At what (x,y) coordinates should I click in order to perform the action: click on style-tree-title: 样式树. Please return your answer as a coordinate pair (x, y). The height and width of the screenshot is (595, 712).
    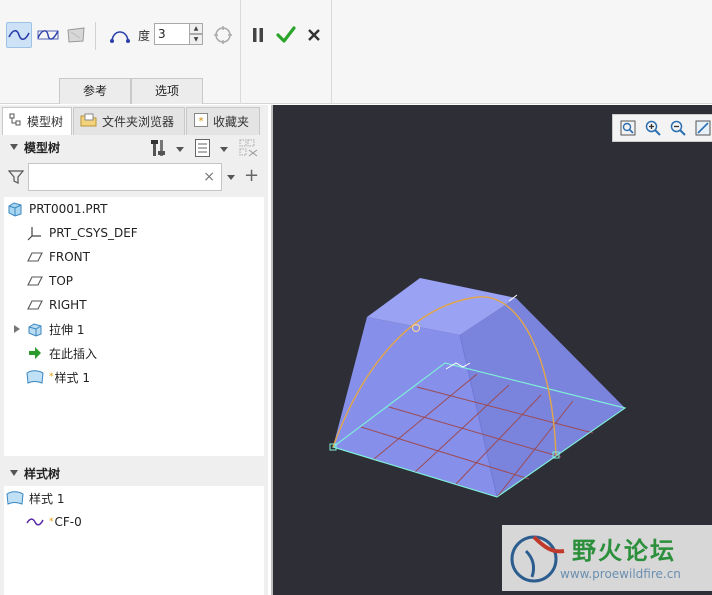
    Looking at the image, I should click on (42, 473).